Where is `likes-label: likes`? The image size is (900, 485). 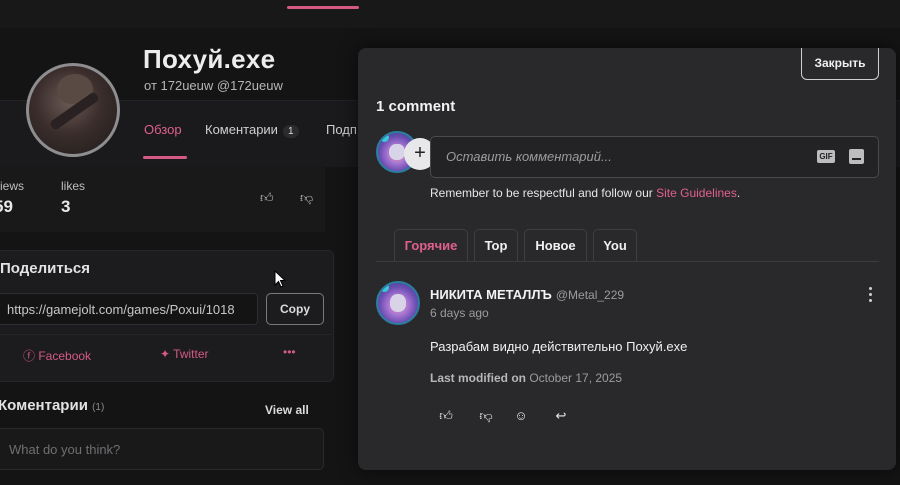
likes-label: likes is located at coordinates (73, 186).